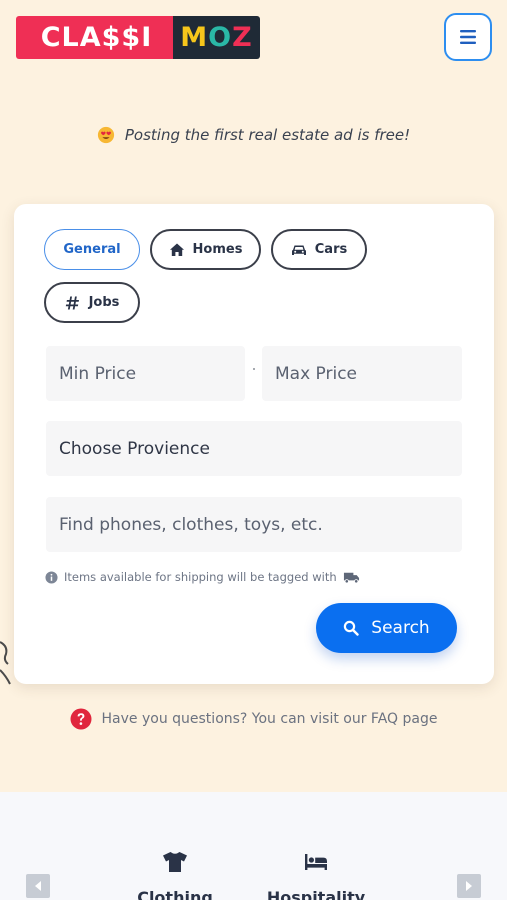  I want to click on province-select: Choose Provience, so click(254, 448).